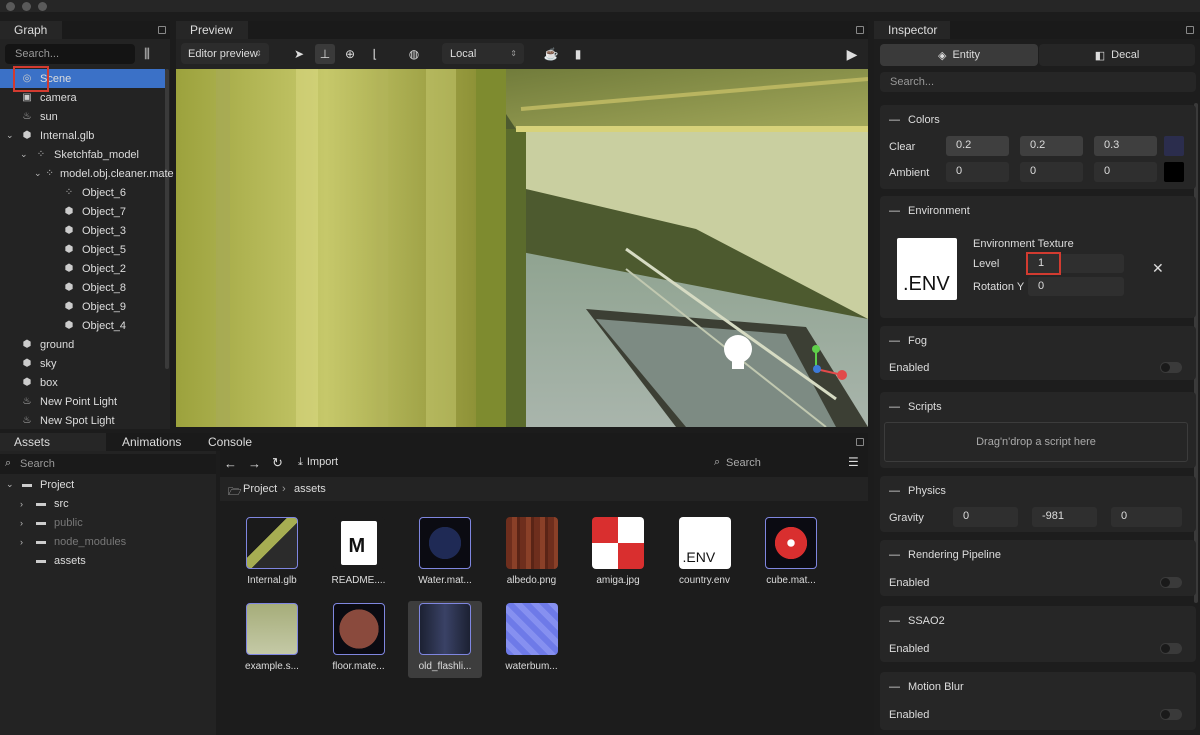 The image size is (1200, 735). I want to click on graph-item: ♨ sun, so click(82, 116).